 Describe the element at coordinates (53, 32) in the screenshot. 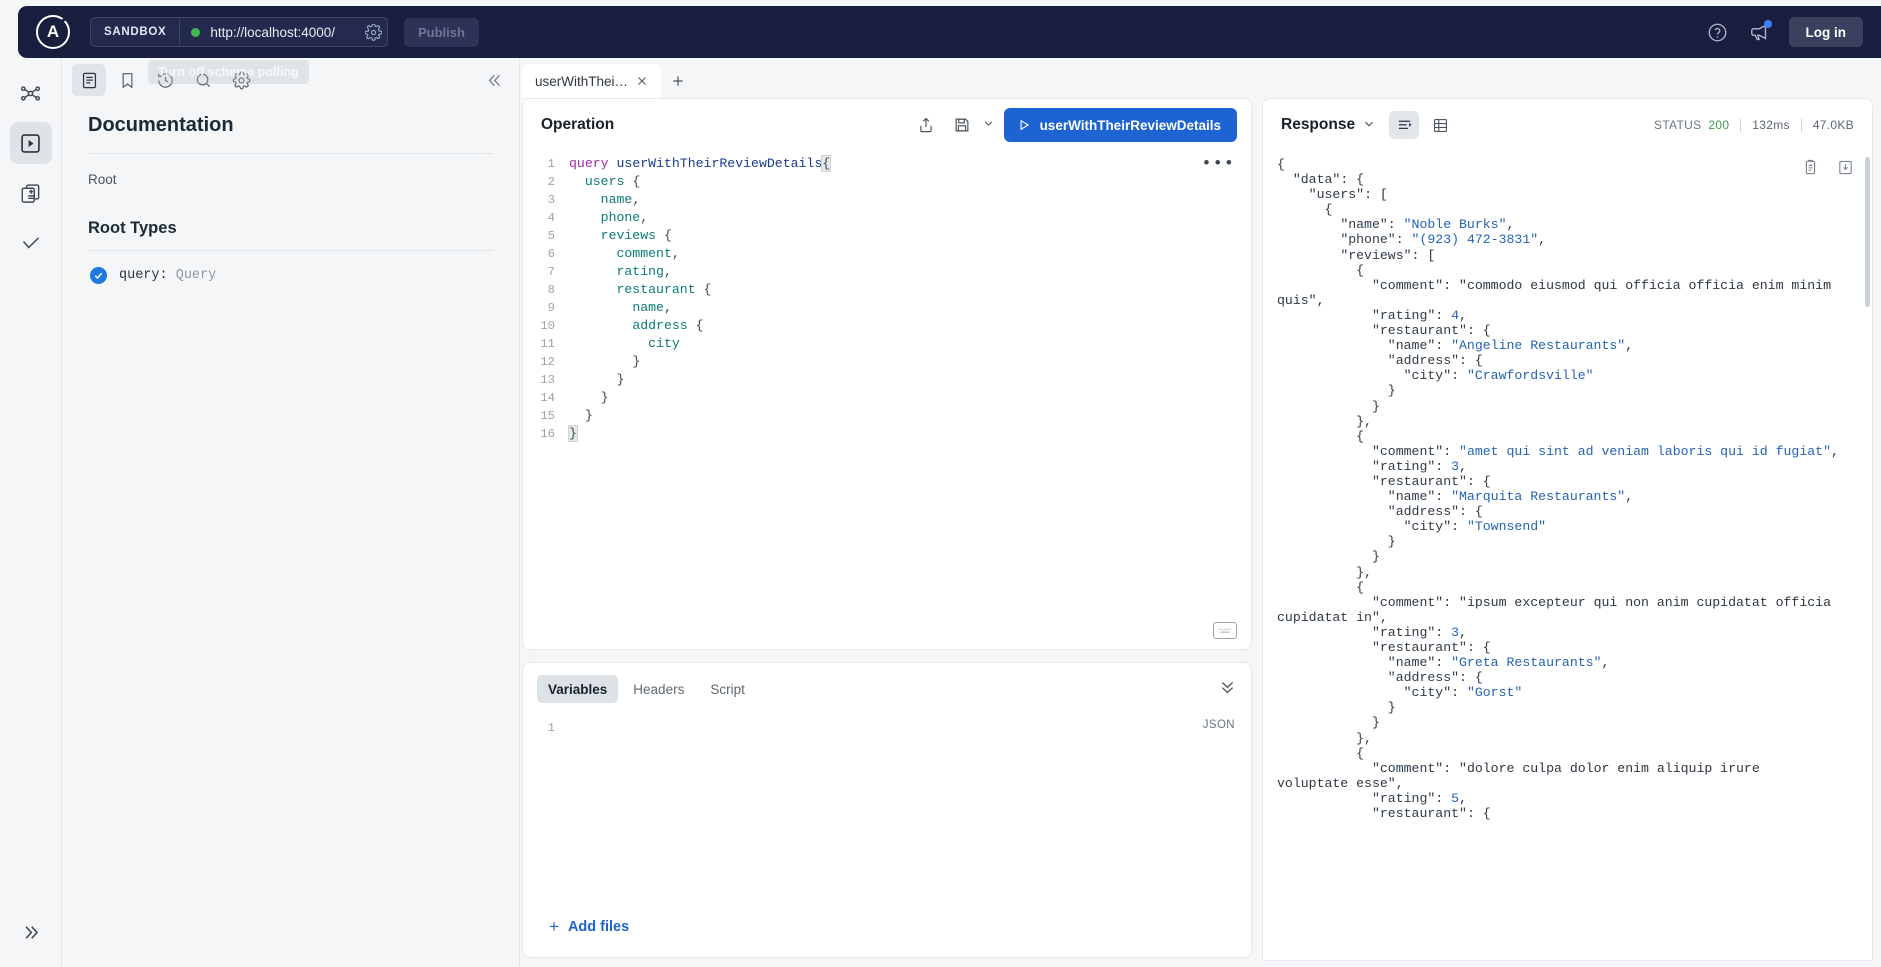

I see `apollo-logo: A` at that location.